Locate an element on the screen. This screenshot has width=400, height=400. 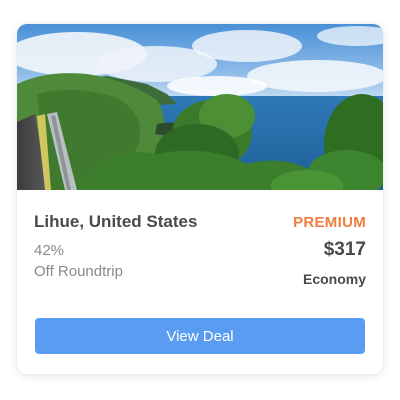
discount-percent: 42% is located at coordinates (49, 250).